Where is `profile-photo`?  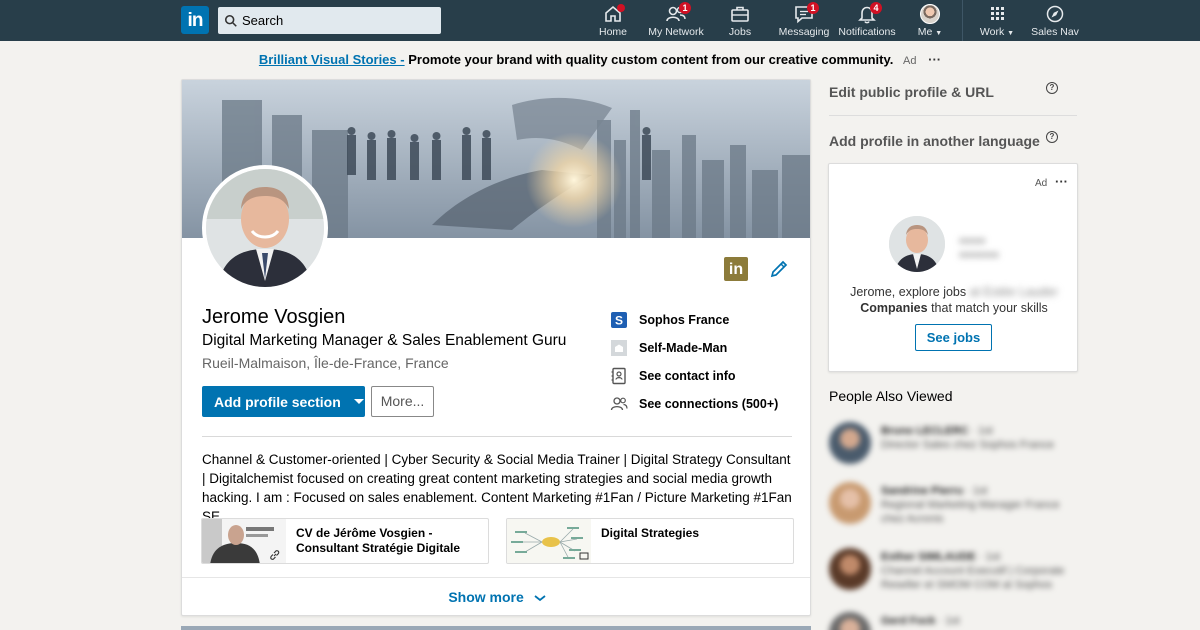
profile-photo is located at coordinates (265, 228).